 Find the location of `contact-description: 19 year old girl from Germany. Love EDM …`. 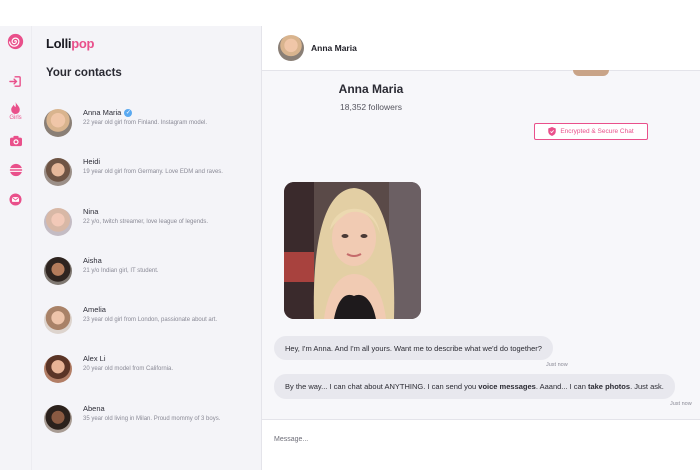

contact-description: 19 year old girl from Germany. Love EDM … is located at coordinates (153, 172).